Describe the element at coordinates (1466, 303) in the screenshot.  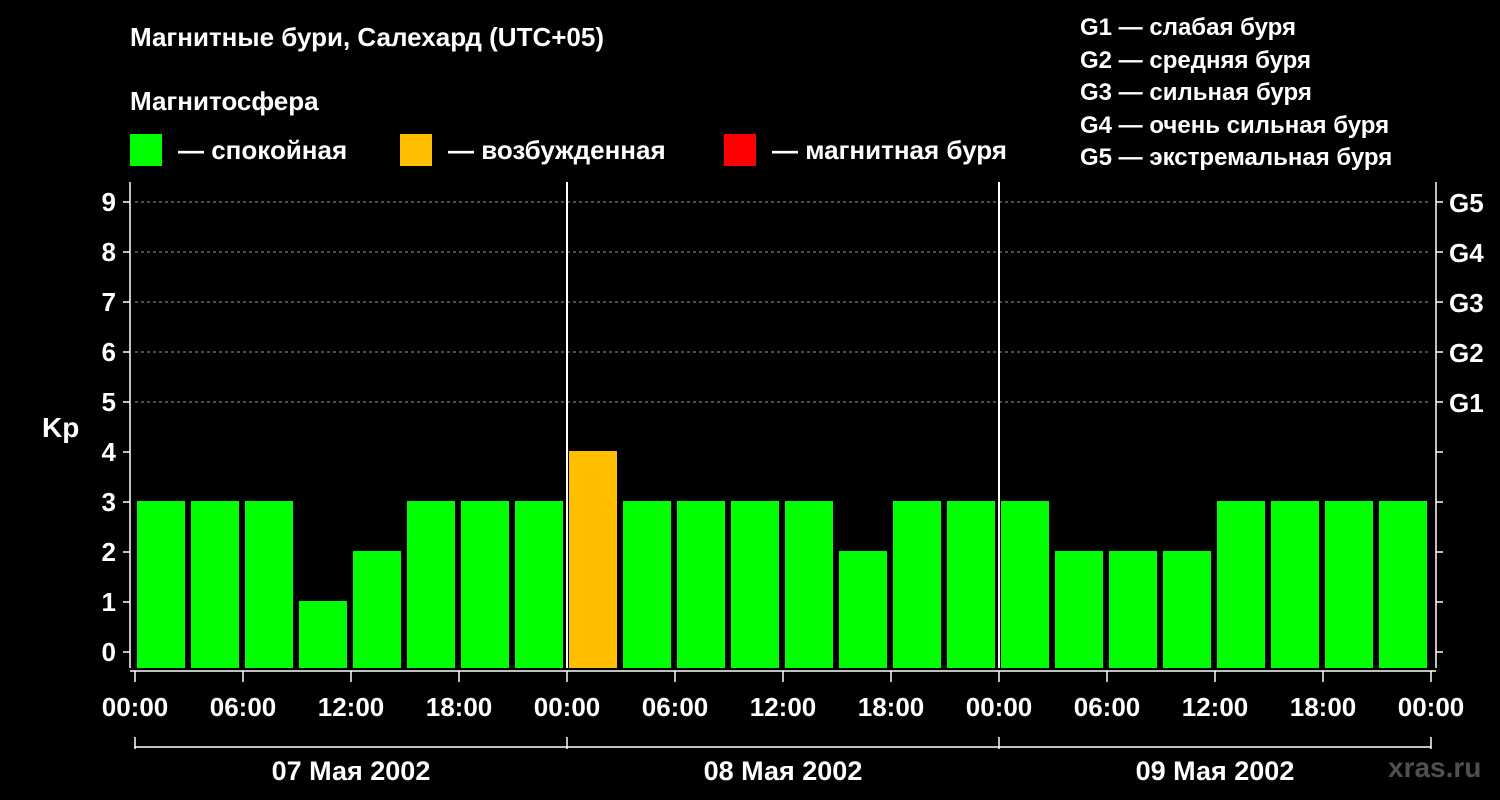
I see `g-tick-label: G3` at that location.